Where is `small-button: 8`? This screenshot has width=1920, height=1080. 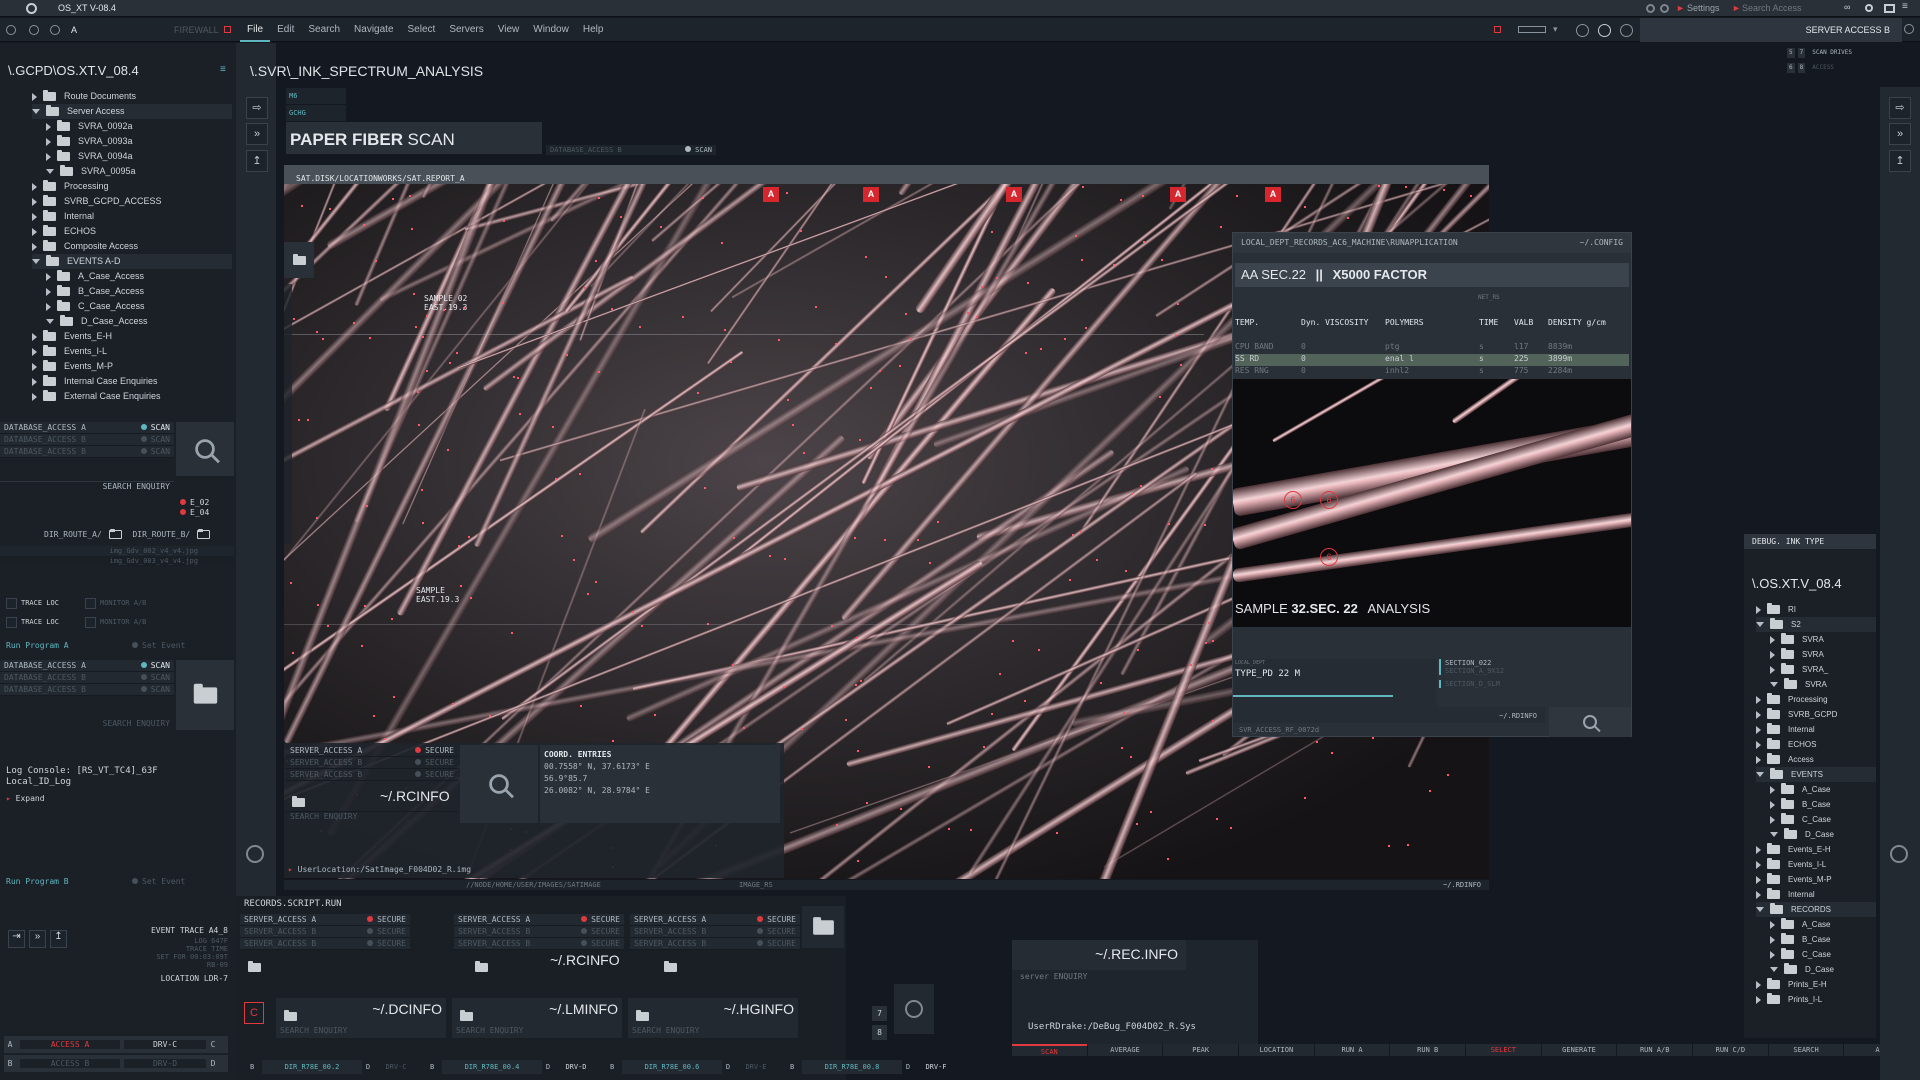
small-button: 8 is located at coordinates (879, 1032).